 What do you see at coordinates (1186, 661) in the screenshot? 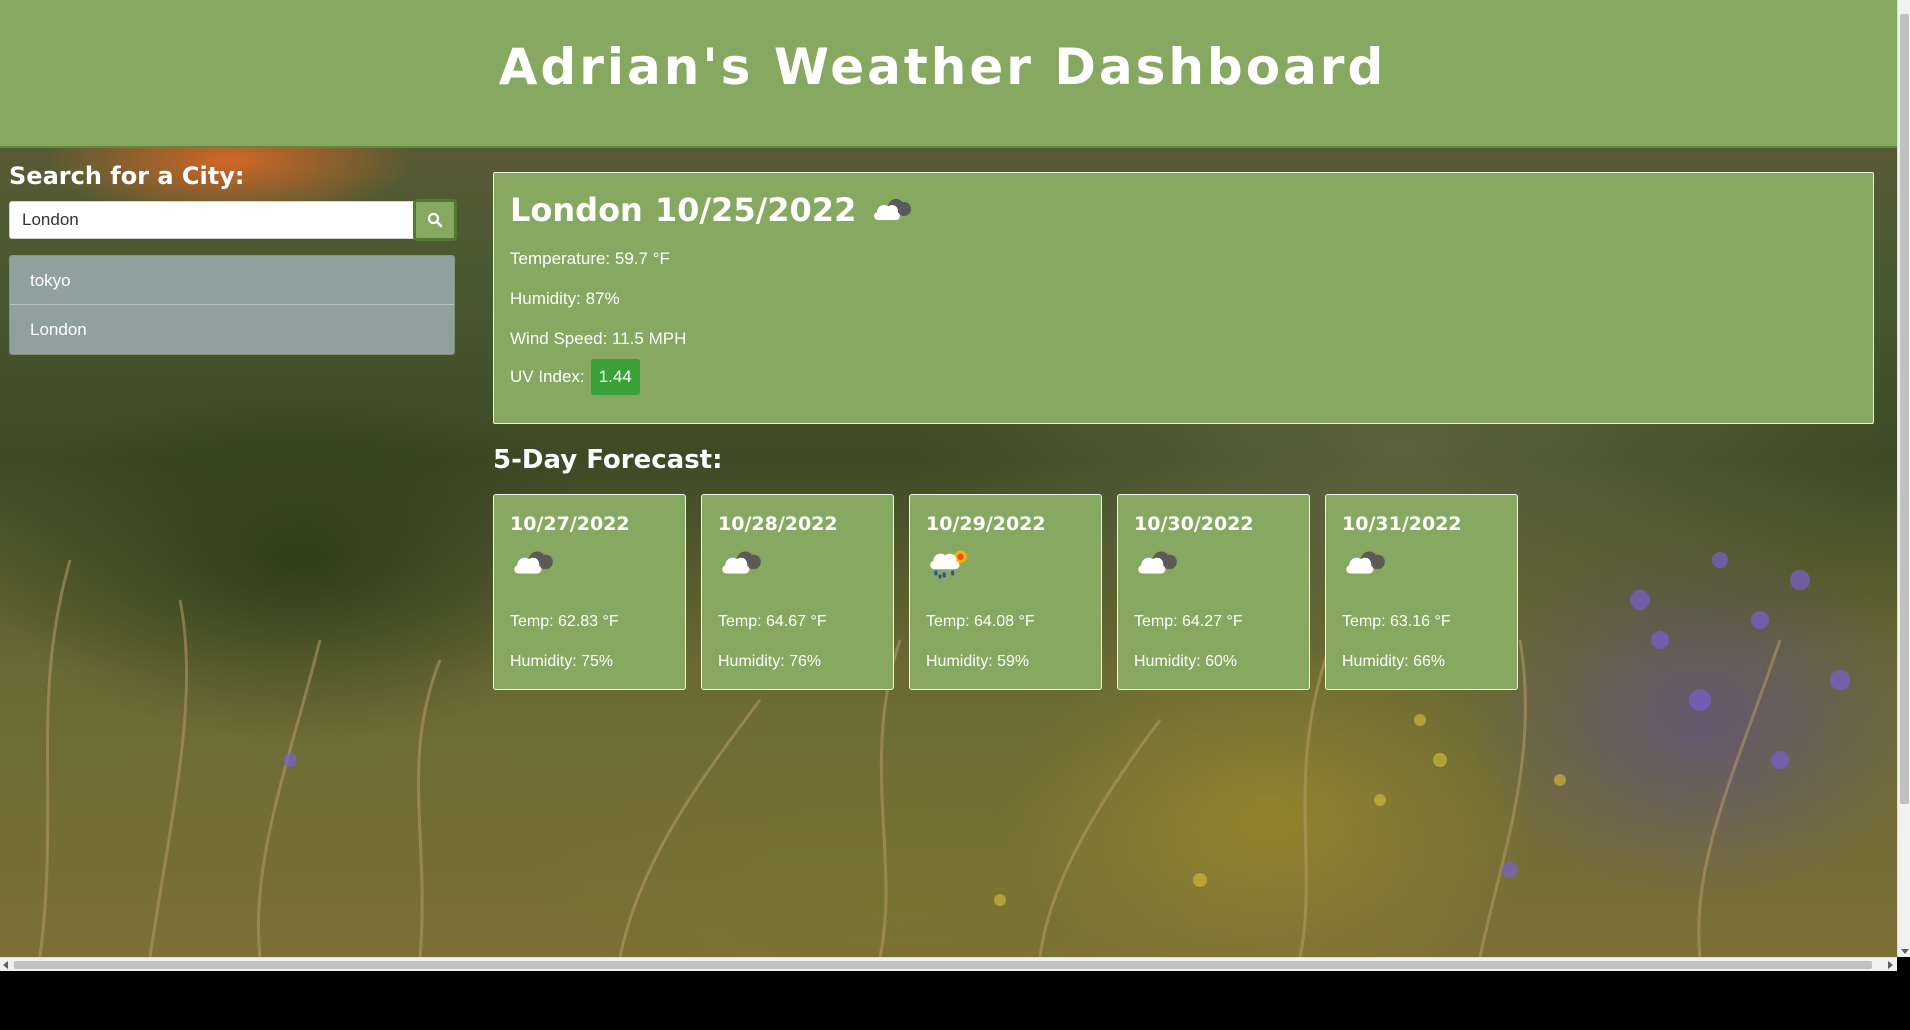
I see `forecast-humidity: Humidity: 60%` at bounding box center [1186, 661].